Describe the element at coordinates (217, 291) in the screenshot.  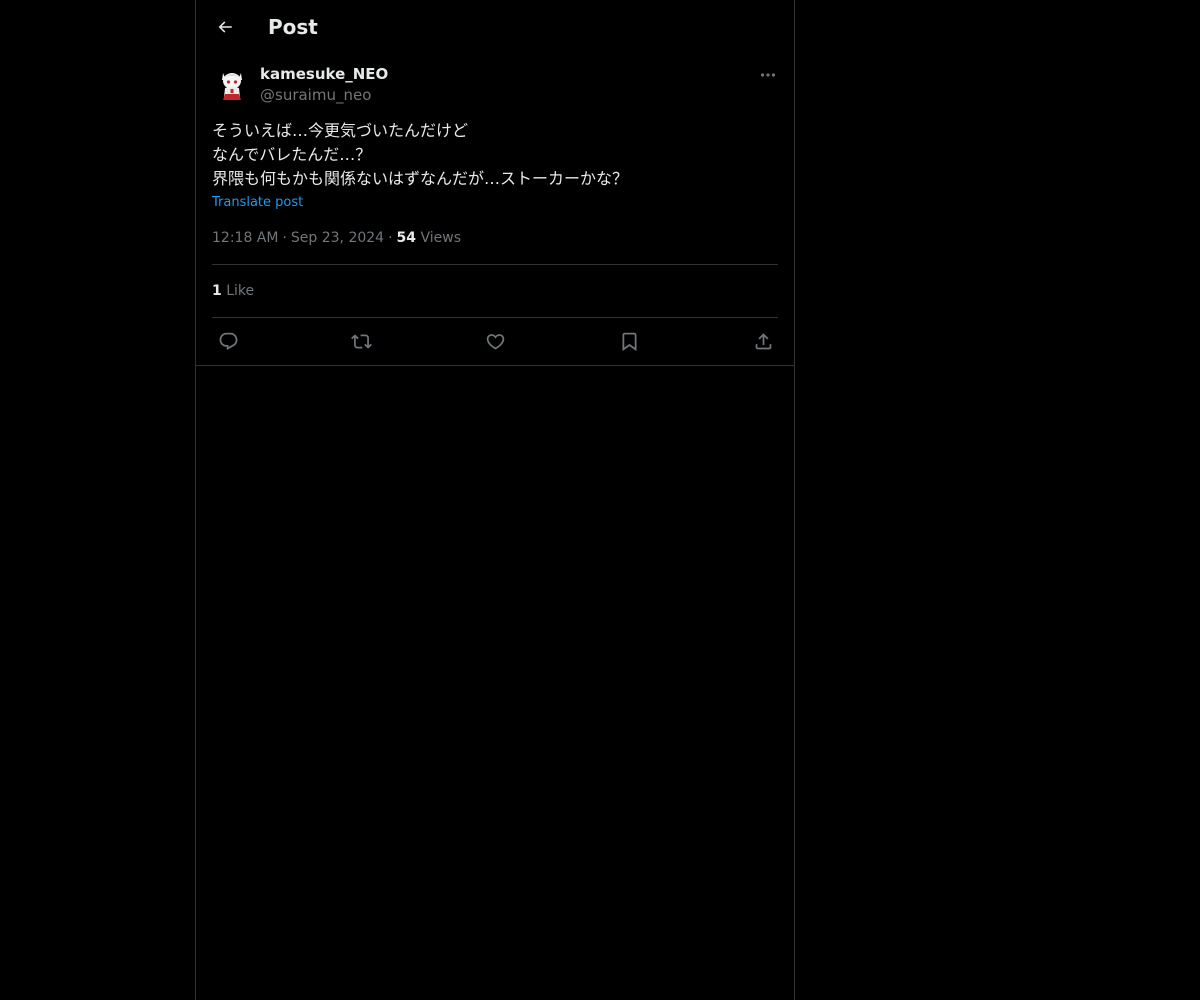
I see `likes-count: 1` at that location.